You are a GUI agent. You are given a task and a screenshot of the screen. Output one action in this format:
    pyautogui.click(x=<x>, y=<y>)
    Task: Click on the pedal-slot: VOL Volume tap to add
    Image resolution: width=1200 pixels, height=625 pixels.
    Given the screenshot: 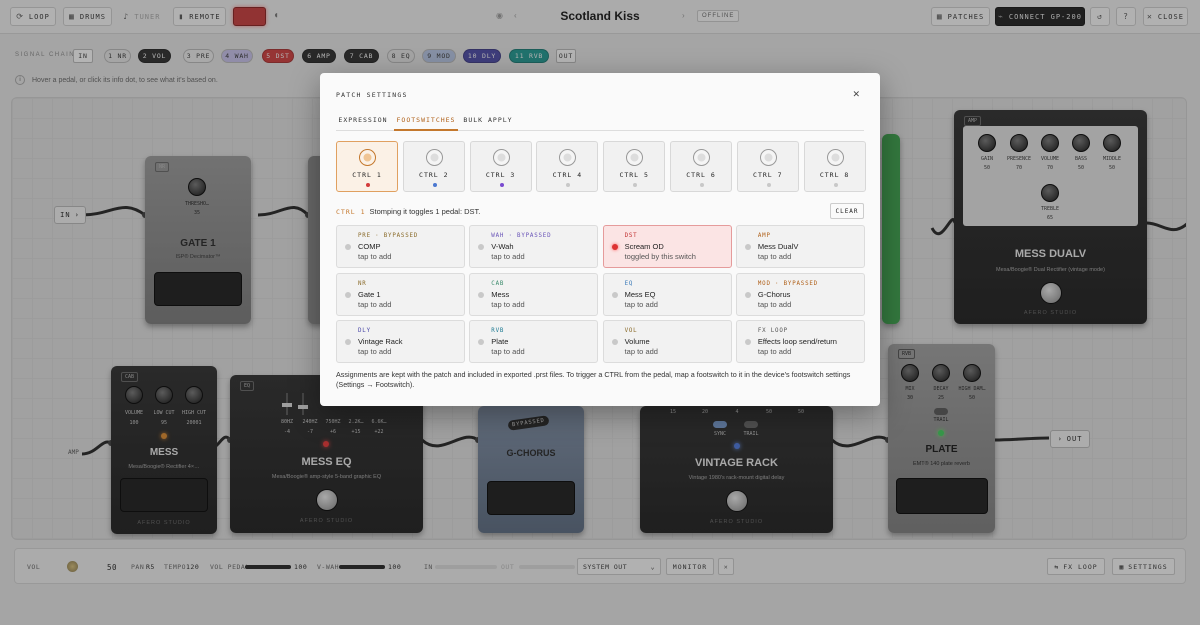 What is the action you would take?
    pyautogui.click(x=667, y=341)
    